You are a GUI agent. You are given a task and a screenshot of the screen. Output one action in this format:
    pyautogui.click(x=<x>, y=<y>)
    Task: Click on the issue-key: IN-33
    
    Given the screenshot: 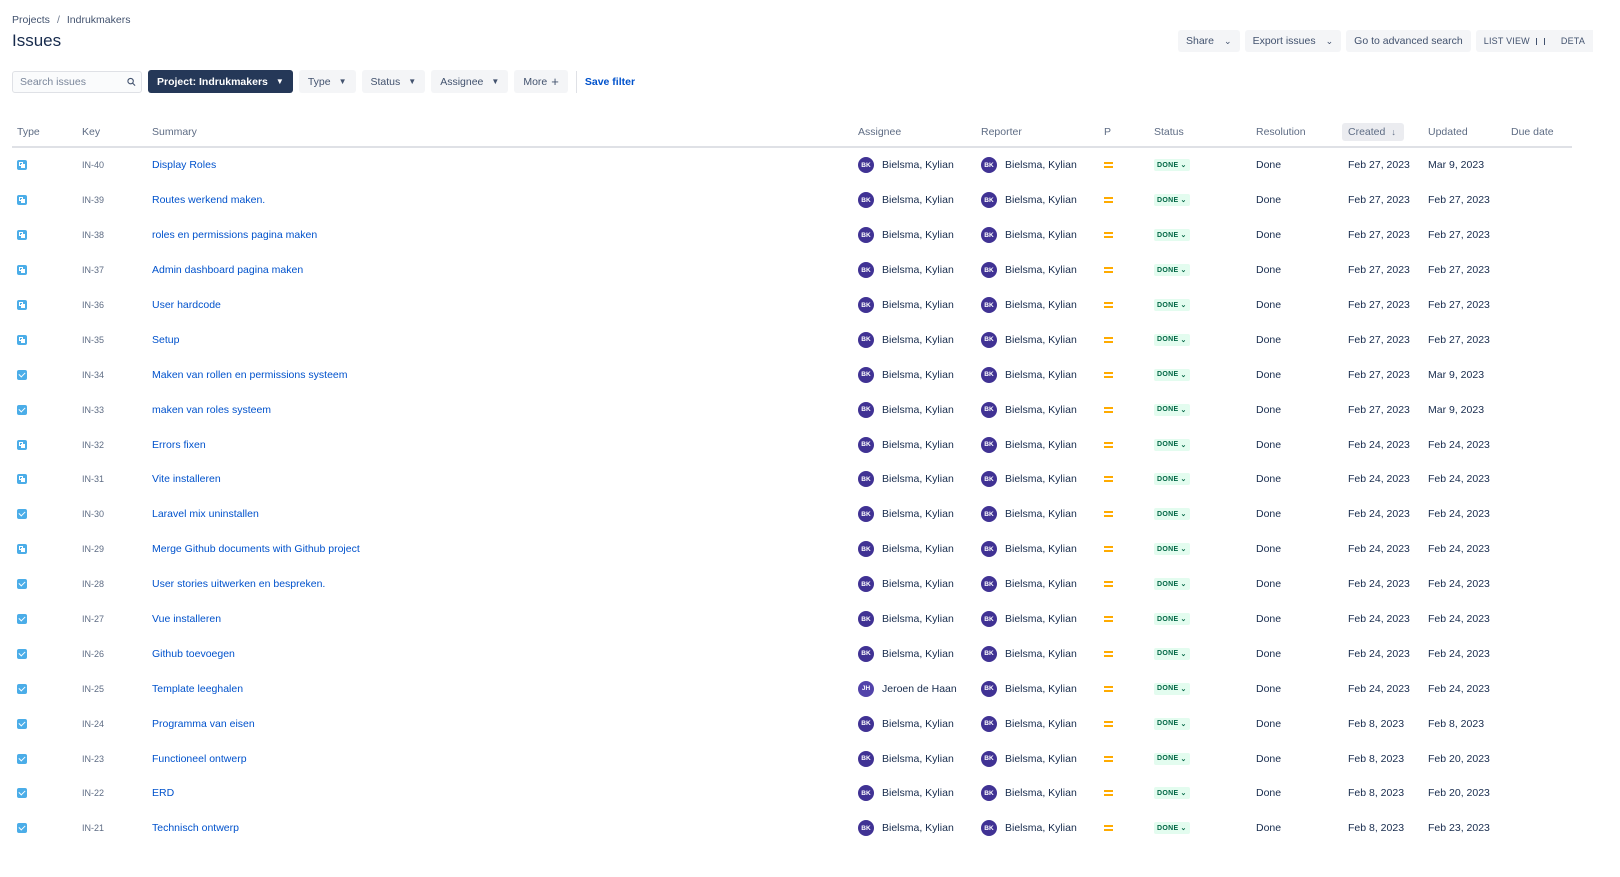 What is the action you would take?
    pyautogui.click(x=93, y=410)
    